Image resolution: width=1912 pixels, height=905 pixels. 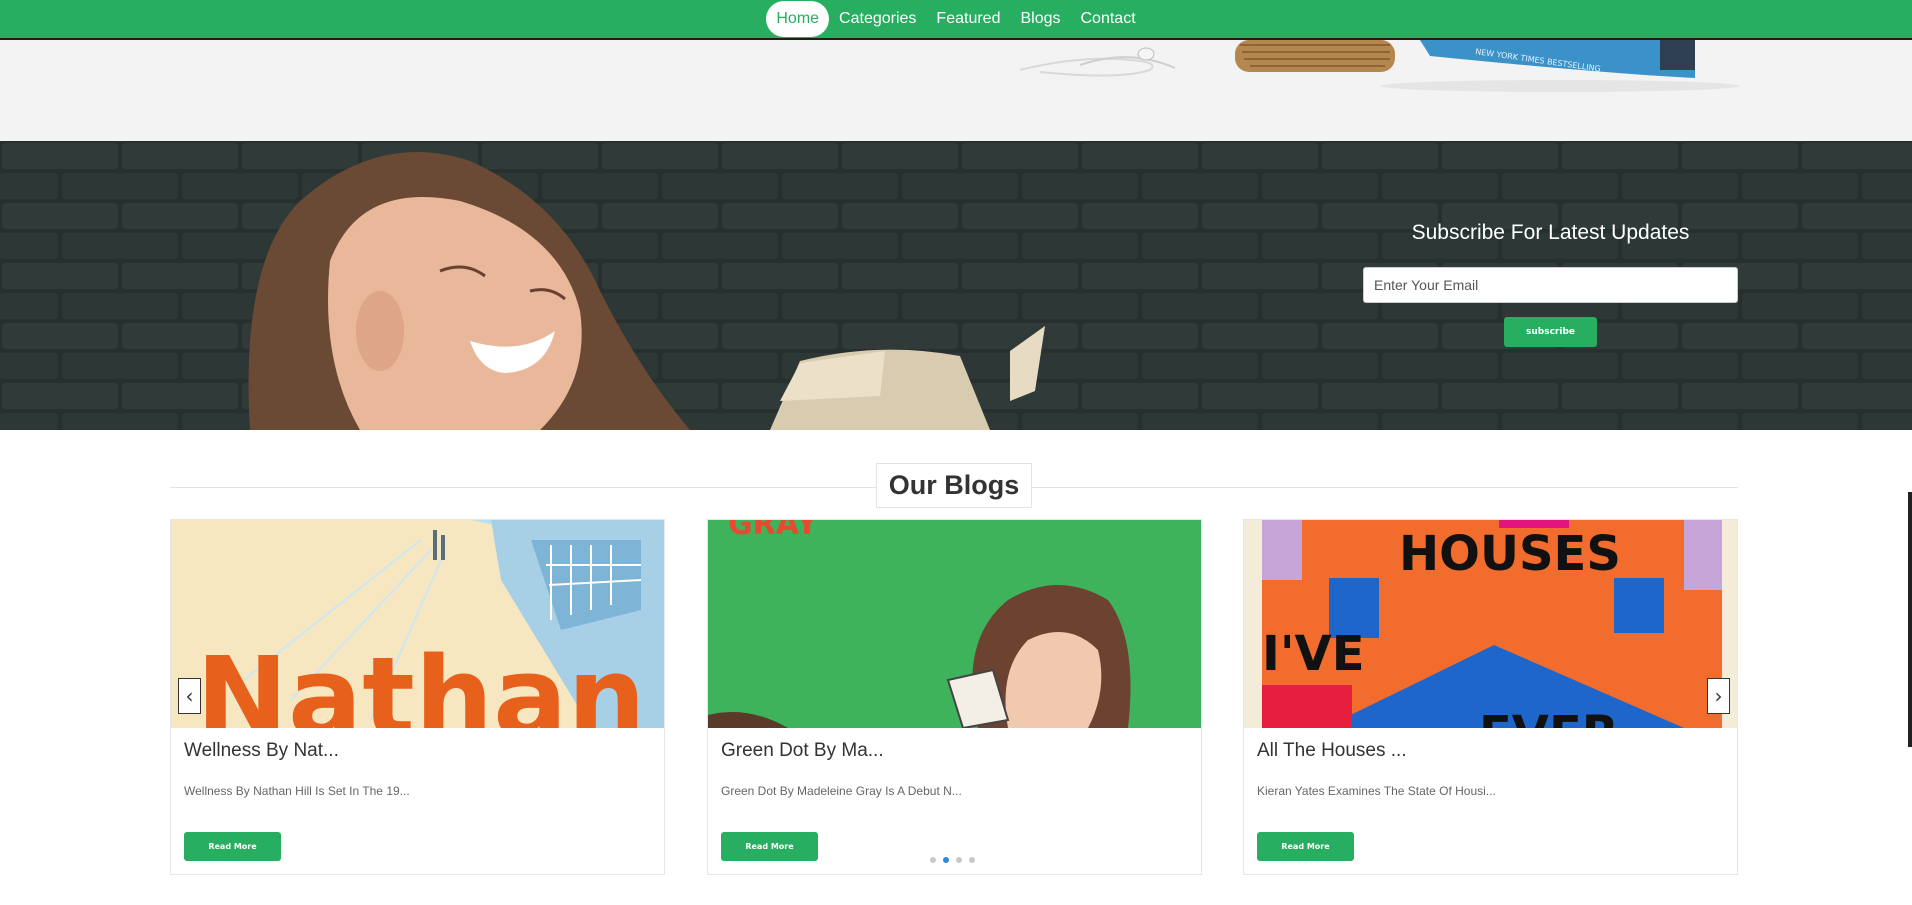 I want to click on hero-section-bottom: NEW YORK TIMES BESTSELLING, so click(x=956, y=90).